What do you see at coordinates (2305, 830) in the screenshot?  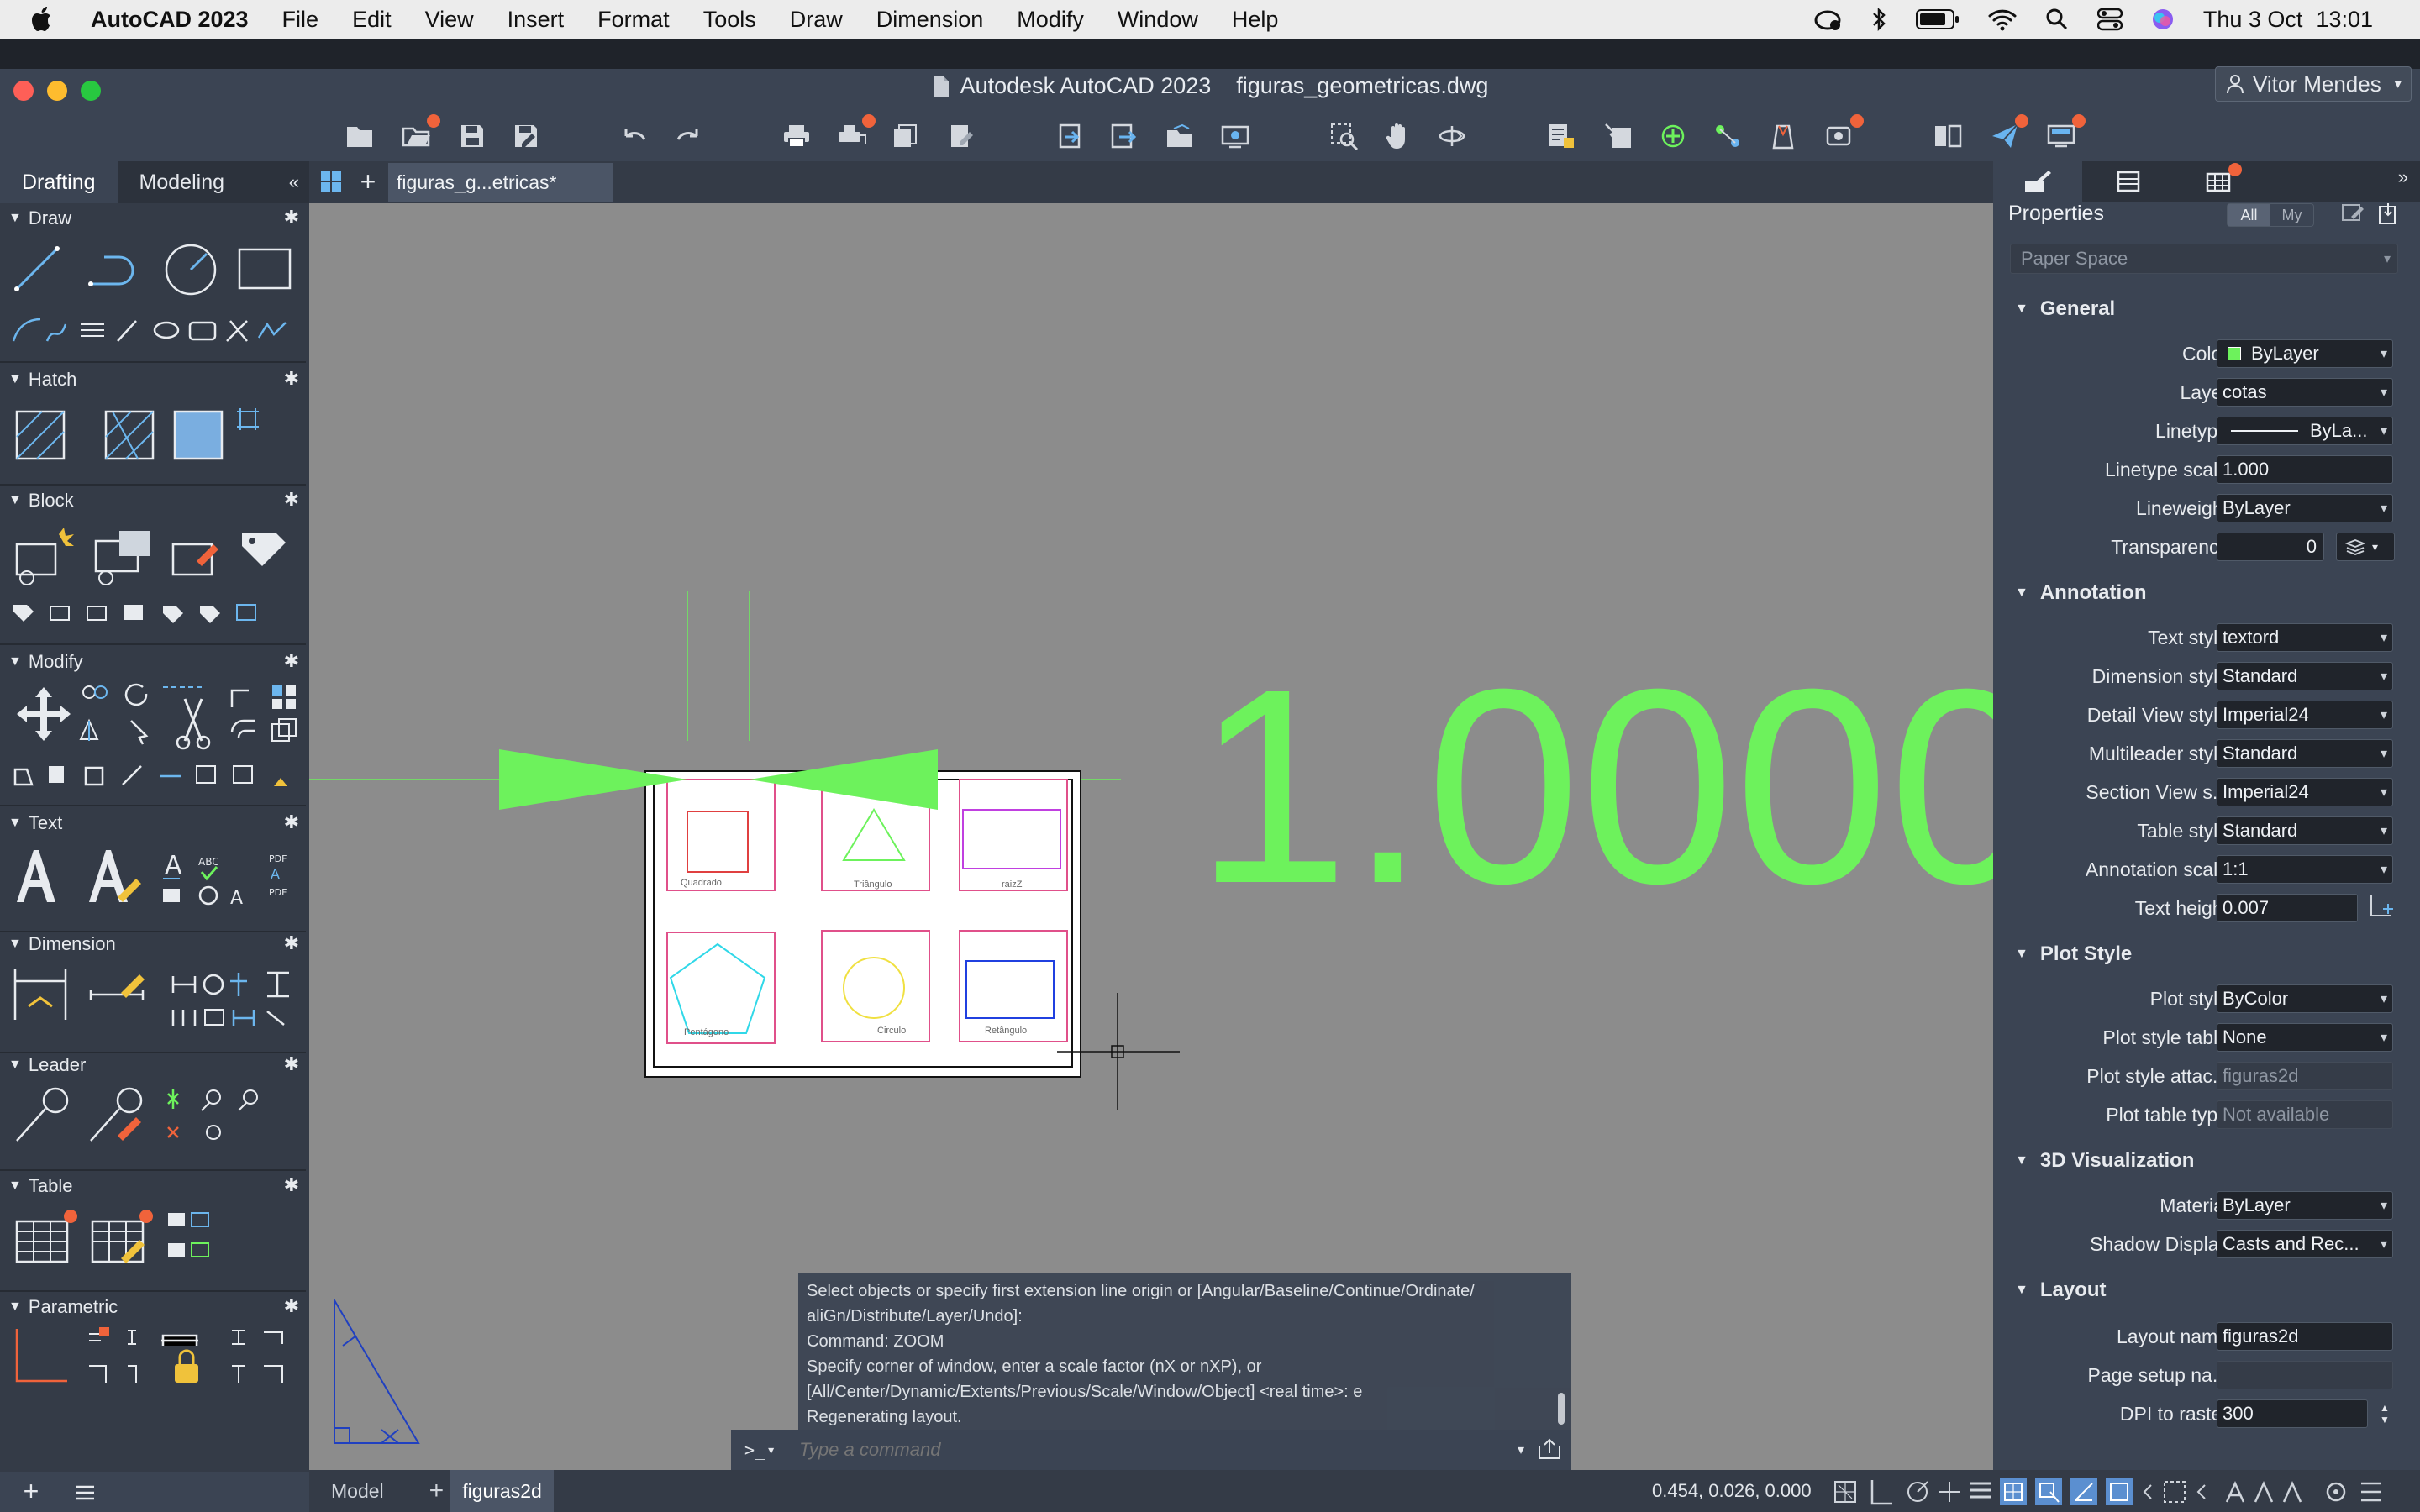 I see `table-style-dropdown: Standard` at bounding box center [2305, 830].